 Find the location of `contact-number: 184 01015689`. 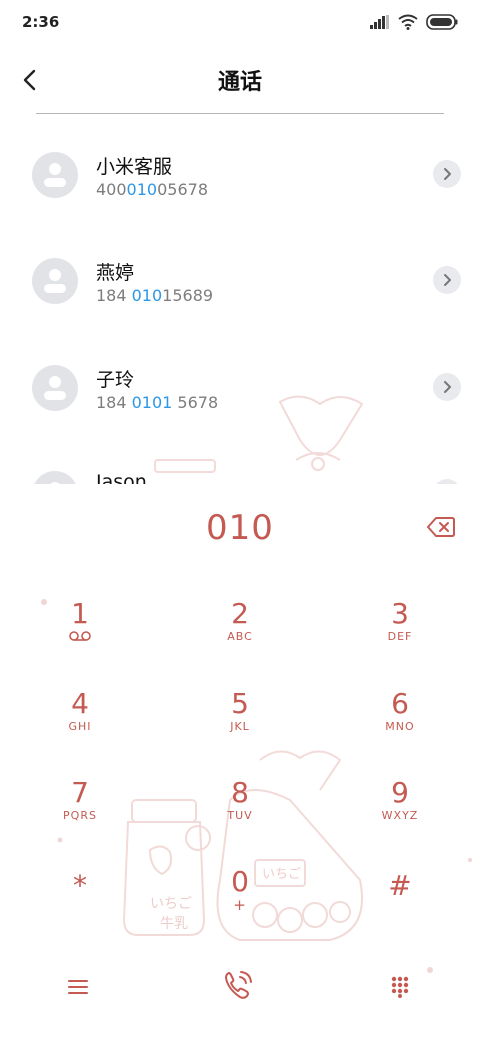

contact-number: 184 01015689 is located at coordinates (155, 295).